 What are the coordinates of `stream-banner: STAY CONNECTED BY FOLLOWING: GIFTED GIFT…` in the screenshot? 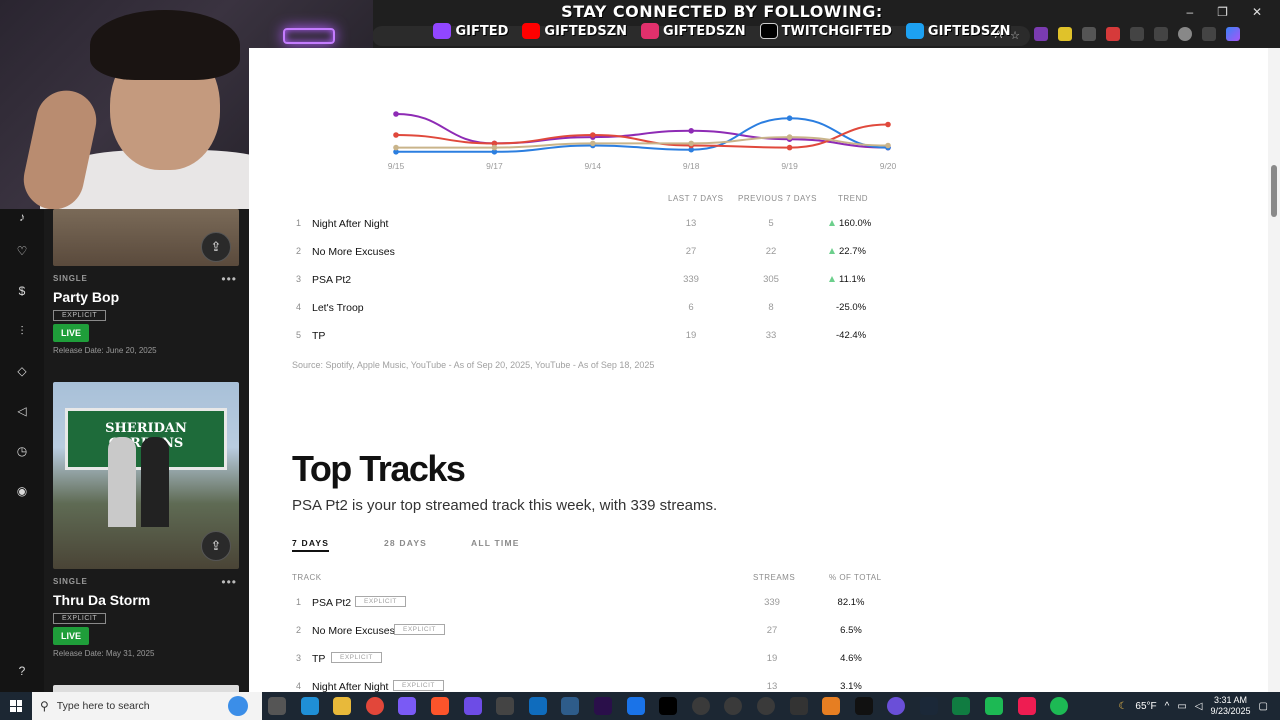 It's located at (722, 24).